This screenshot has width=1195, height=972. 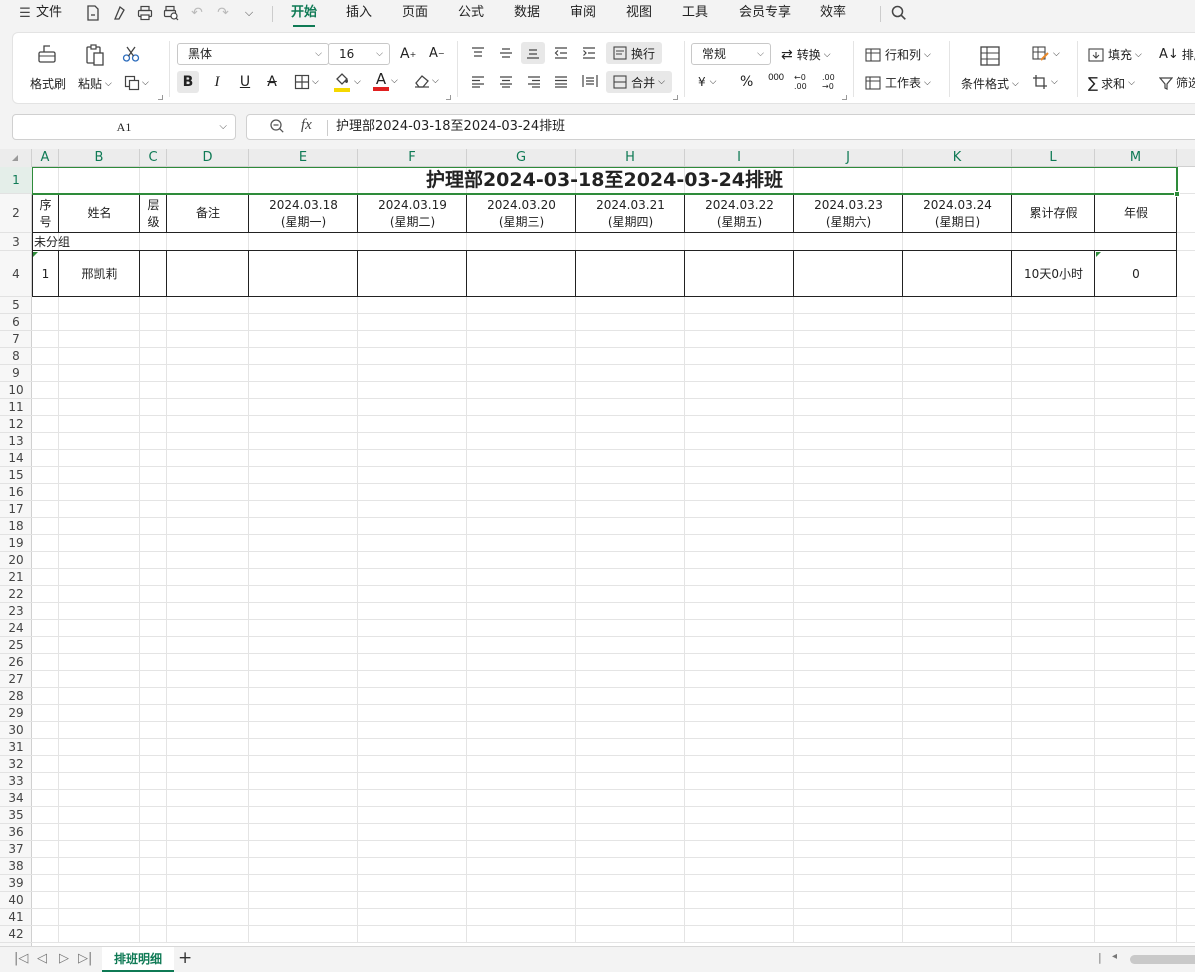 I want to click on record-leave-cell: 10天0小时, so click(x=1053, y=274).